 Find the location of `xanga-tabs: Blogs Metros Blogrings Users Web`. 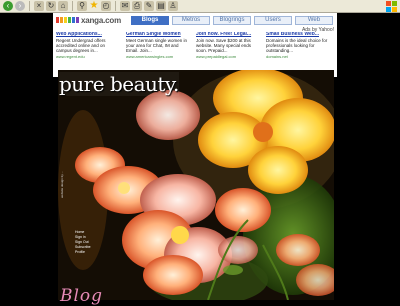

xanga-tabs: Blogs Metros Blogrings Users Web is located at coordinates (232, 20).